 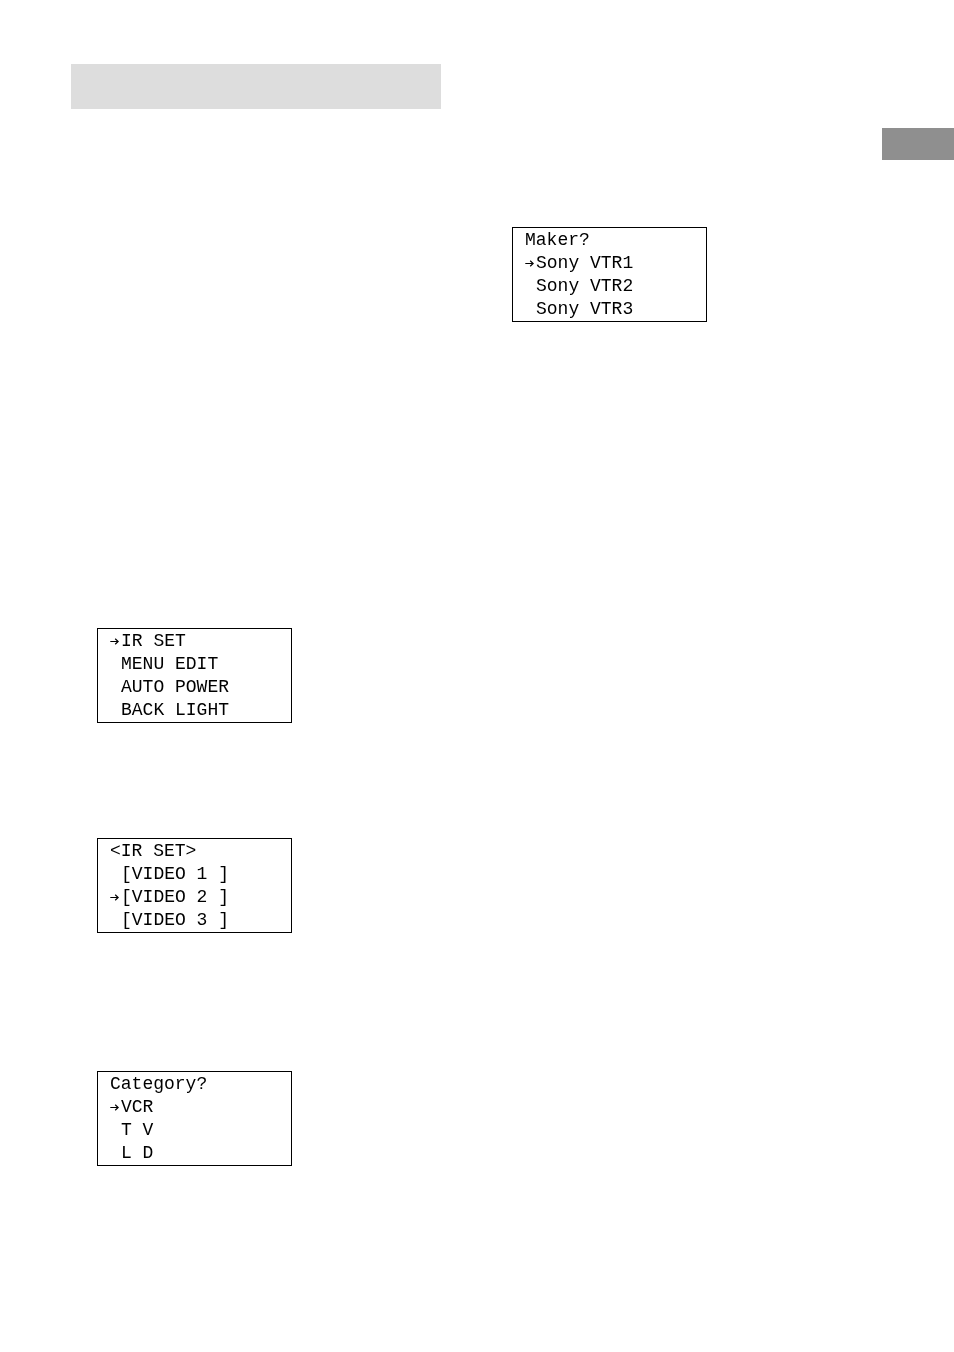 What do you see at coordinates (175, 897) in the screenshot?
I see `lcd-text-line: [VIDEO 2 ]` at bounding box center [175, 897].